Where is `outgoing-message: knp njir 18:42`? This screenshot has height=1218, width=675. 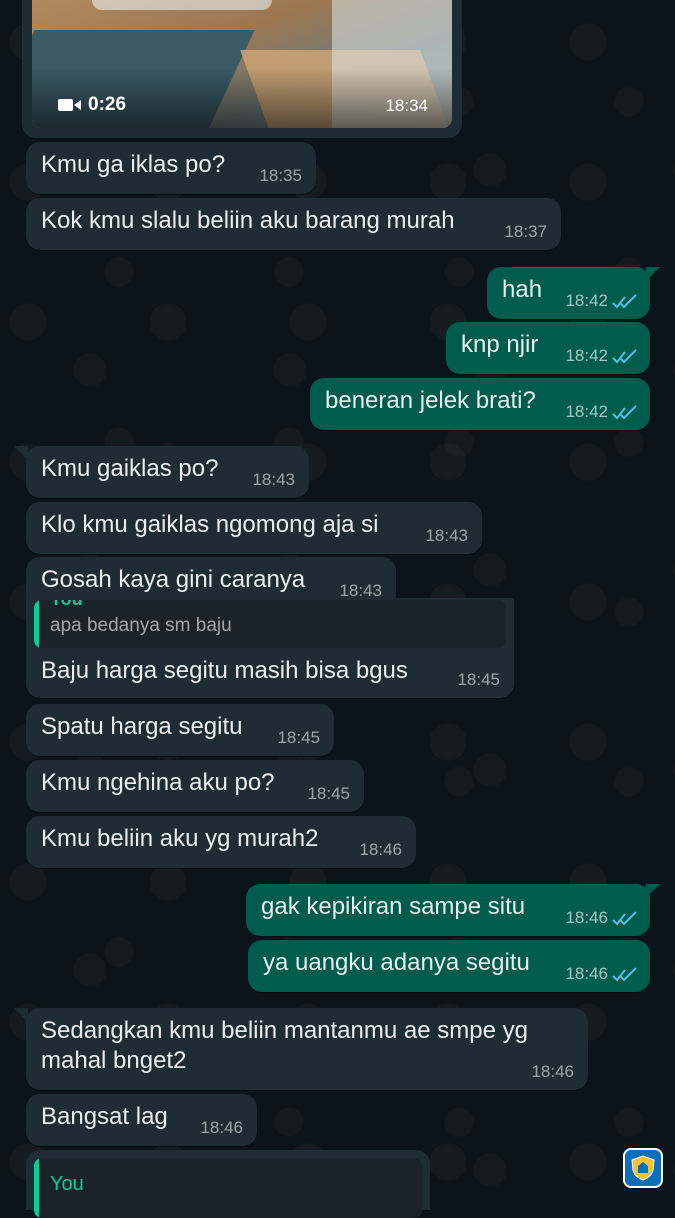 outgoing-message: knp njir 18:42 is located at coordinates (548, 348).